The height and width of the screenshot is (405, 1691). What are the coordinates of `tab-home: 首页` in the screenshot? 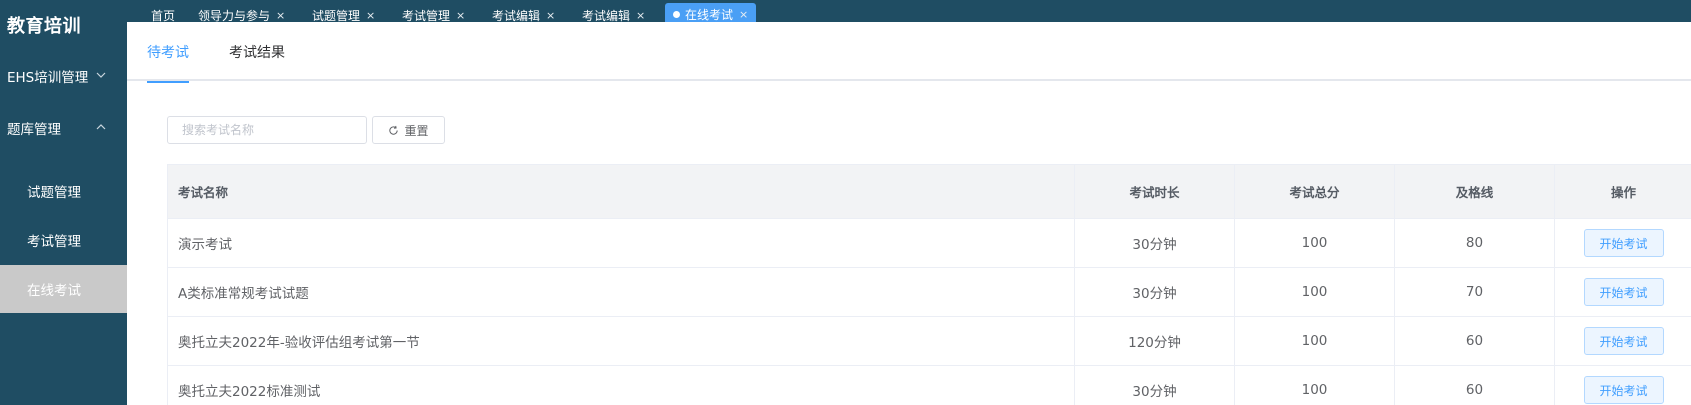 It's located at (163, 14).